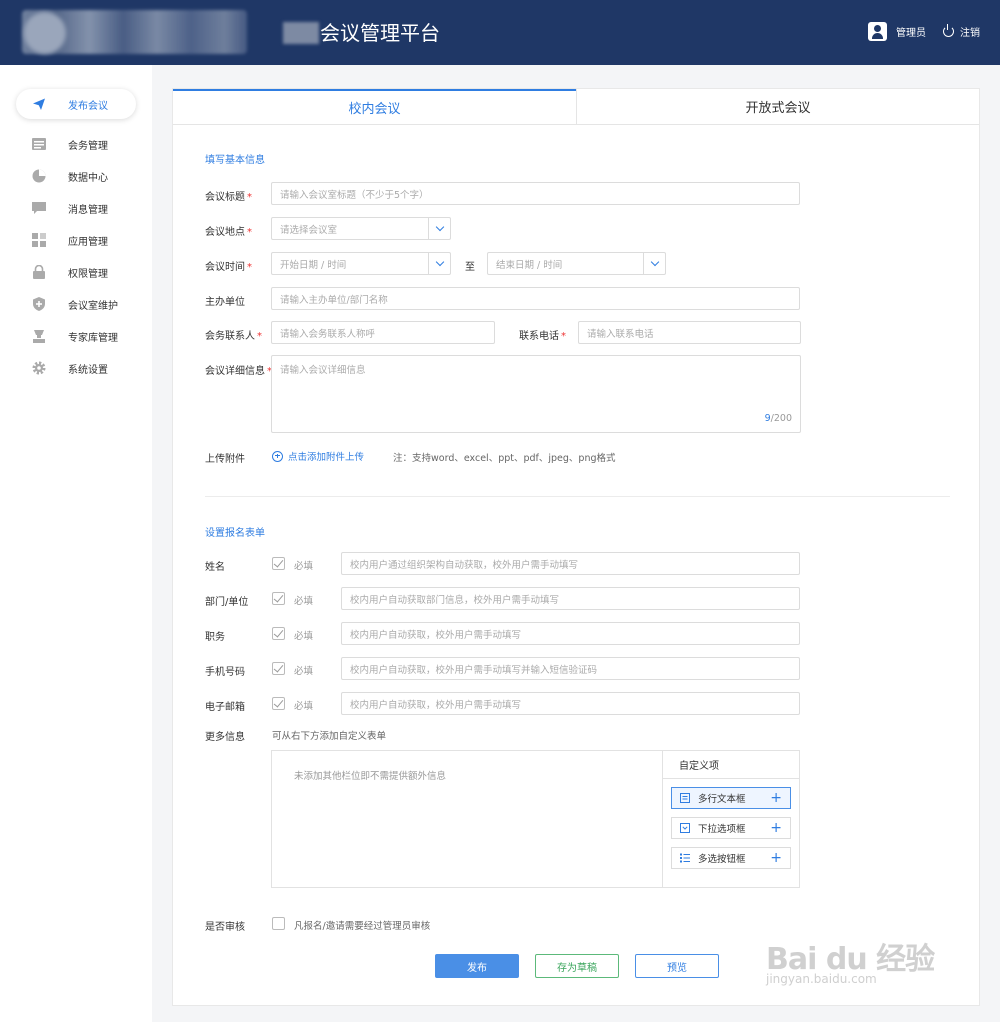 This screenshot has width=1000, height=1022. I want to click on custom-items-panel: 自定义项 多行文本框 + 下拉选项框 + 多选按钮框 +, so click(730, 819).